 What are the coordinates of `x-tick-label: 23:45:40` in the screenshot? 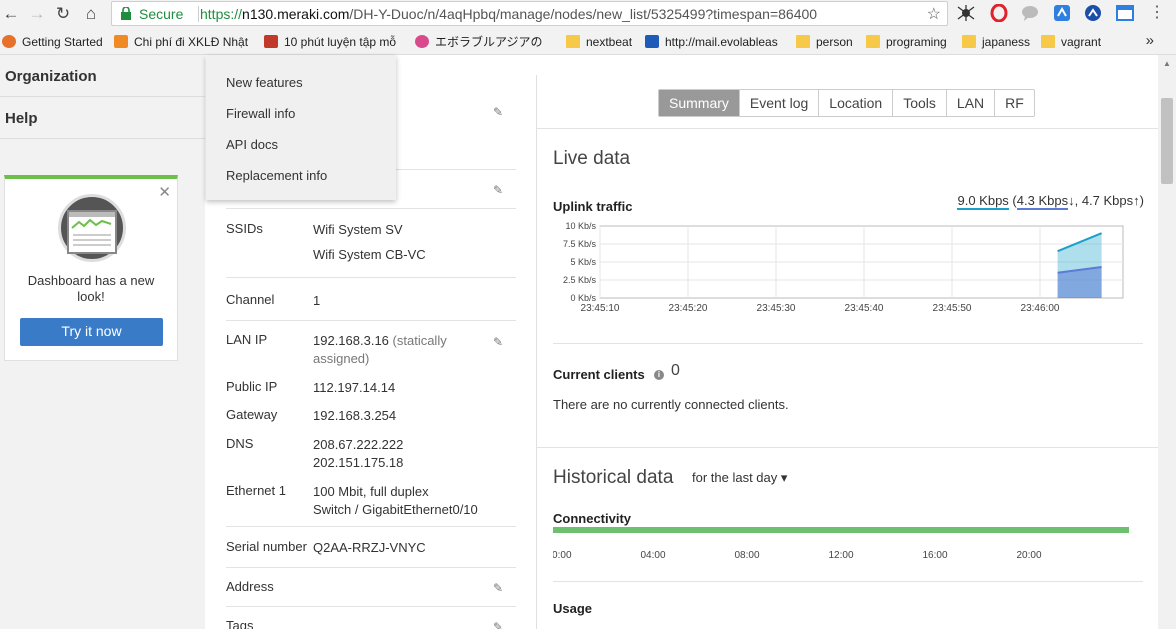 It's located at (864, 308).